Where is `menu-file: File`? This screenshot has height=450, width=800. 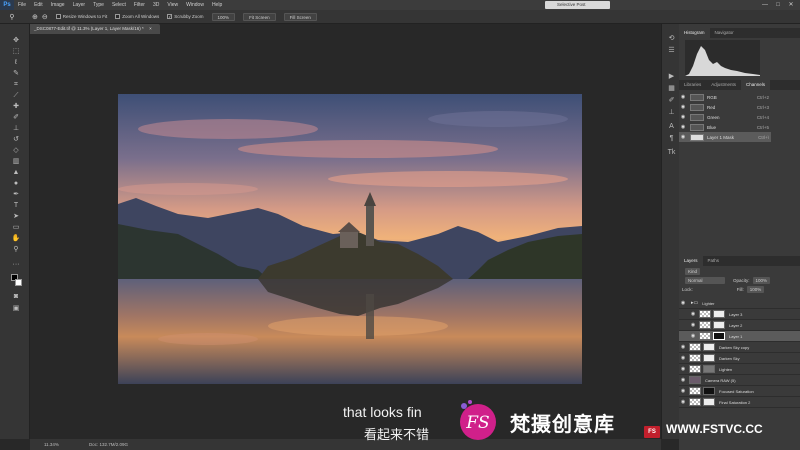
menu-file: File is located at coordinates (22, 5).